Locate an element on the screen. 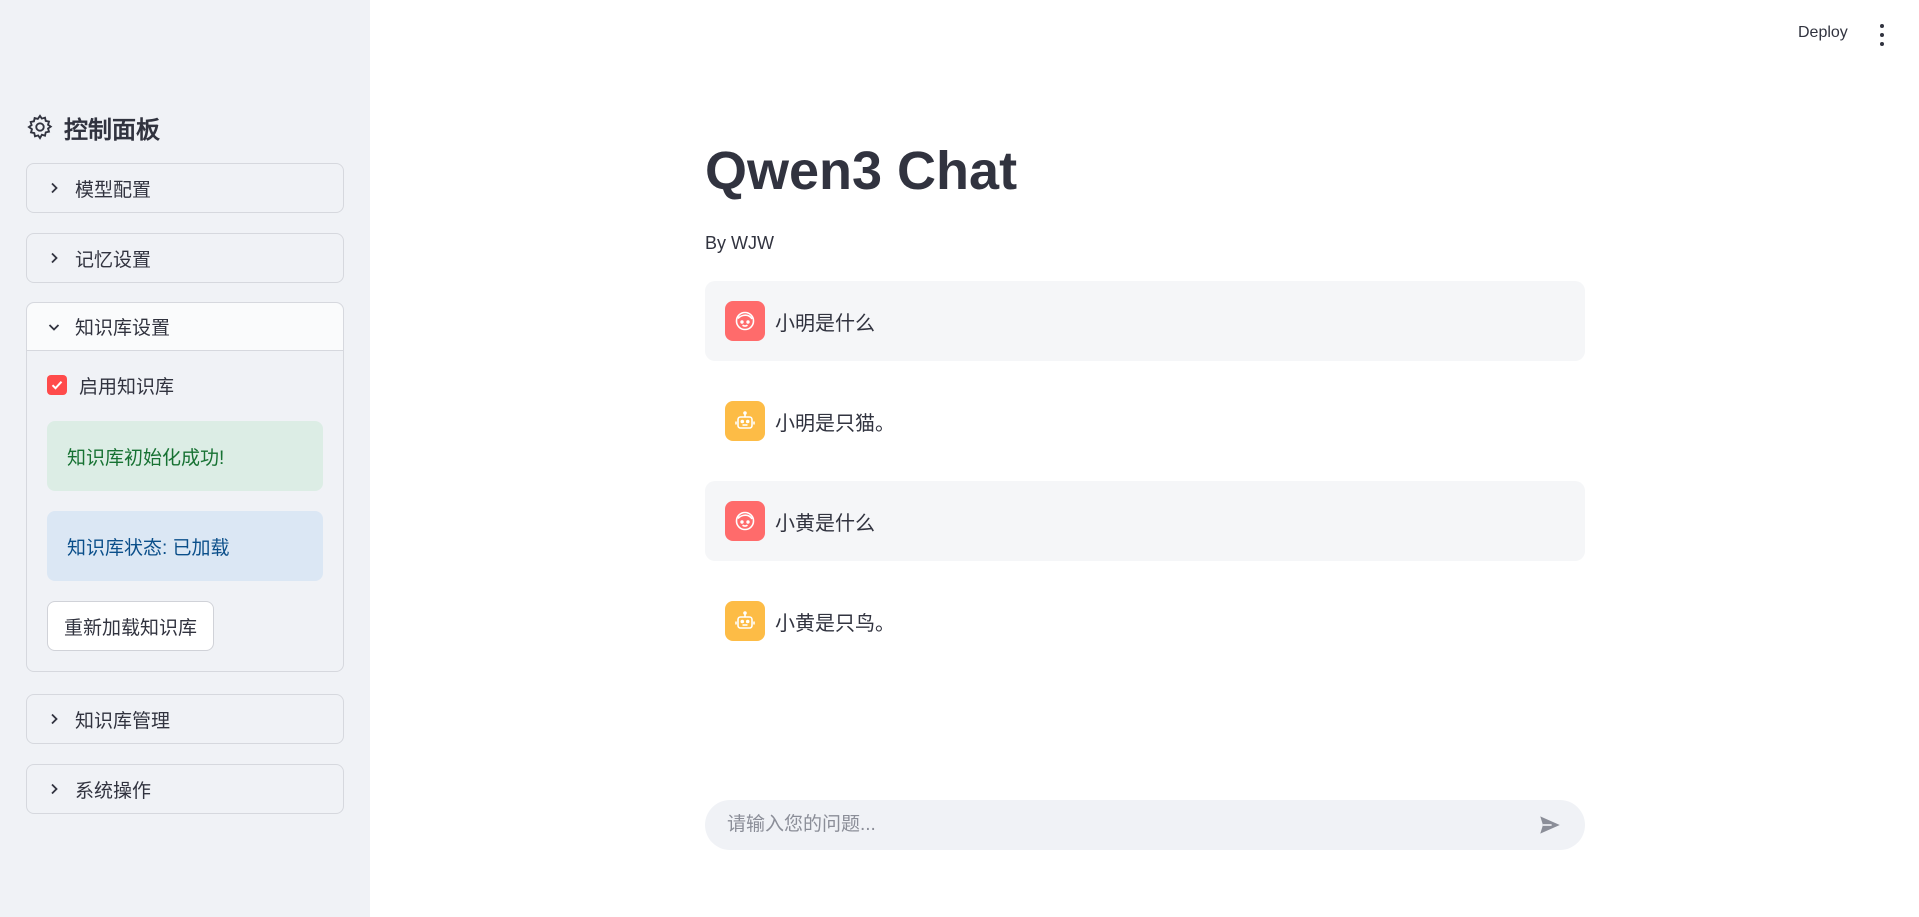  sidebar-title-text: 控制面板 is located at coordinates (112, 130).